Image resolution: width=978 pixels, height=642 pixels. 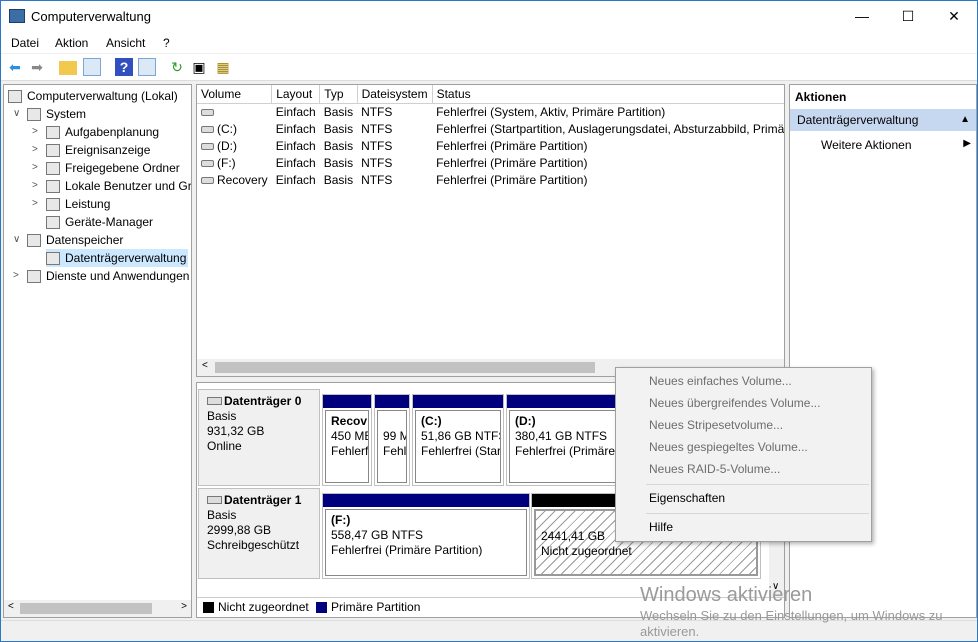 I want to click on column-volume: Volume, so click(x=235, y=94).